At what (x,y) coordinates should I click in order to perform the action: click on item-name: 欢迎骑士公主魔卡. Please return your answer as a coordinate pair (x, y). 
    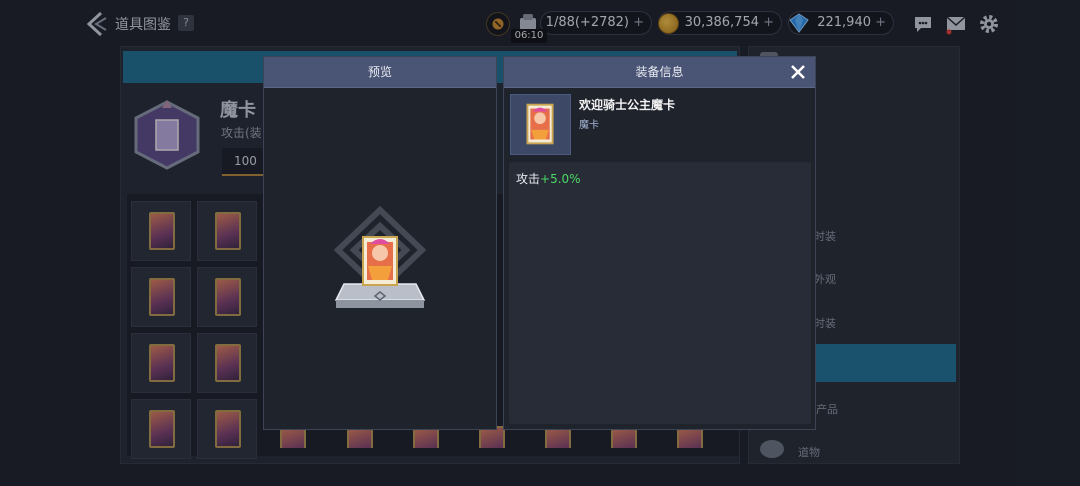
    Looking at the image, I should click on (627, 105).